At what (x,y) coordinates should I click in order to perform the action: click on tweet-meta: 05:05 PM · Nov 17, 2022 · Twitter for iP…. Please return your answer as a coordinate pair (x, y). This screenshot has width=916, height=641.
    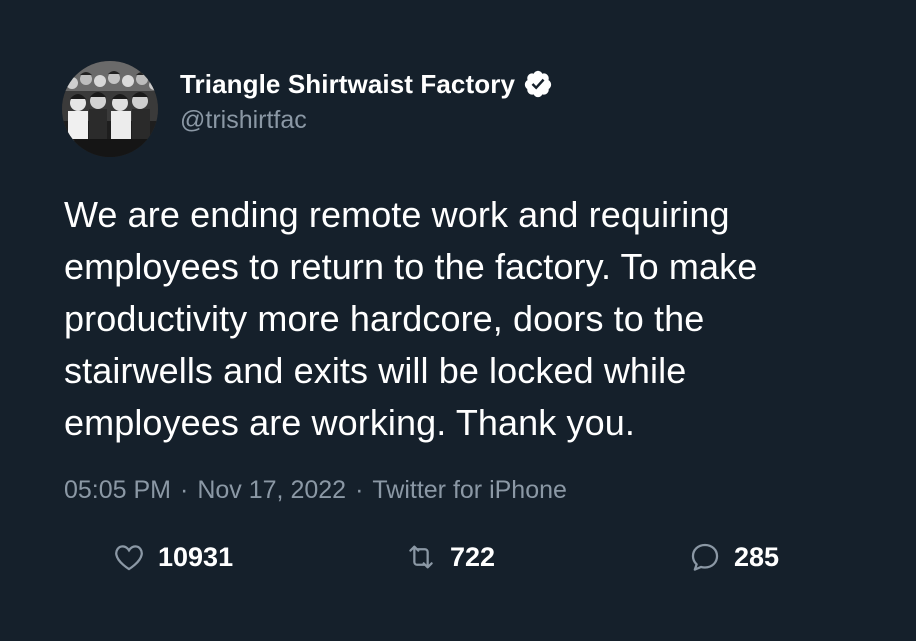
    Looking at the image, I should click on (315, 490).